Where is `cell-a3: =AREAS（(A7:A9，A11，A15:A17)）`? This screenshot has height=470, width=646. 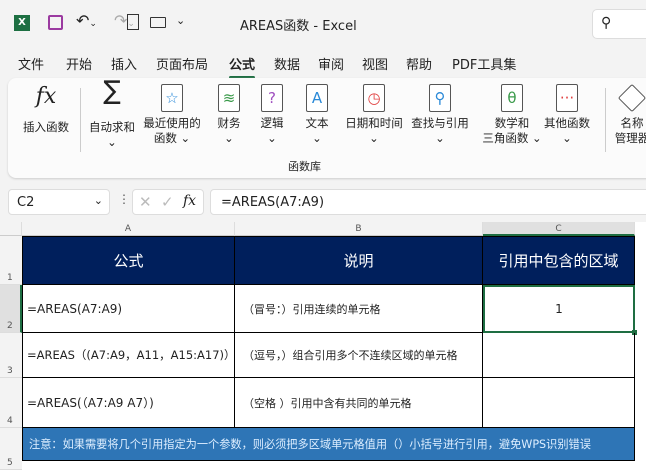
cell-a3: =AREAS（(A7:A9，A11，A15:A17)） is located at coordinates (128, 355).